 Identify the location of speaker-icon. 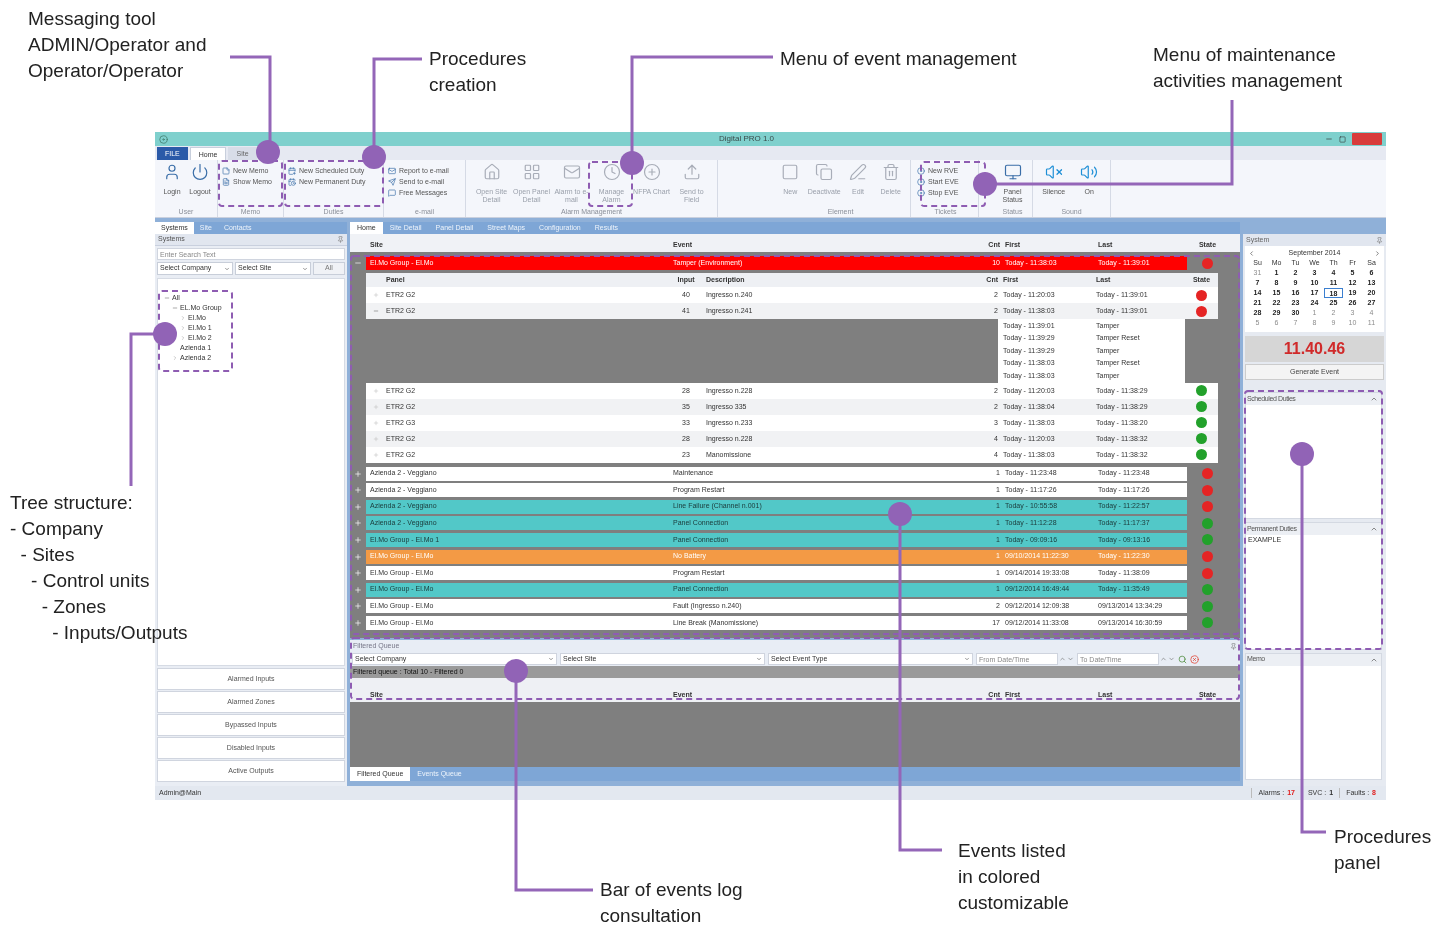
(1089, 172).